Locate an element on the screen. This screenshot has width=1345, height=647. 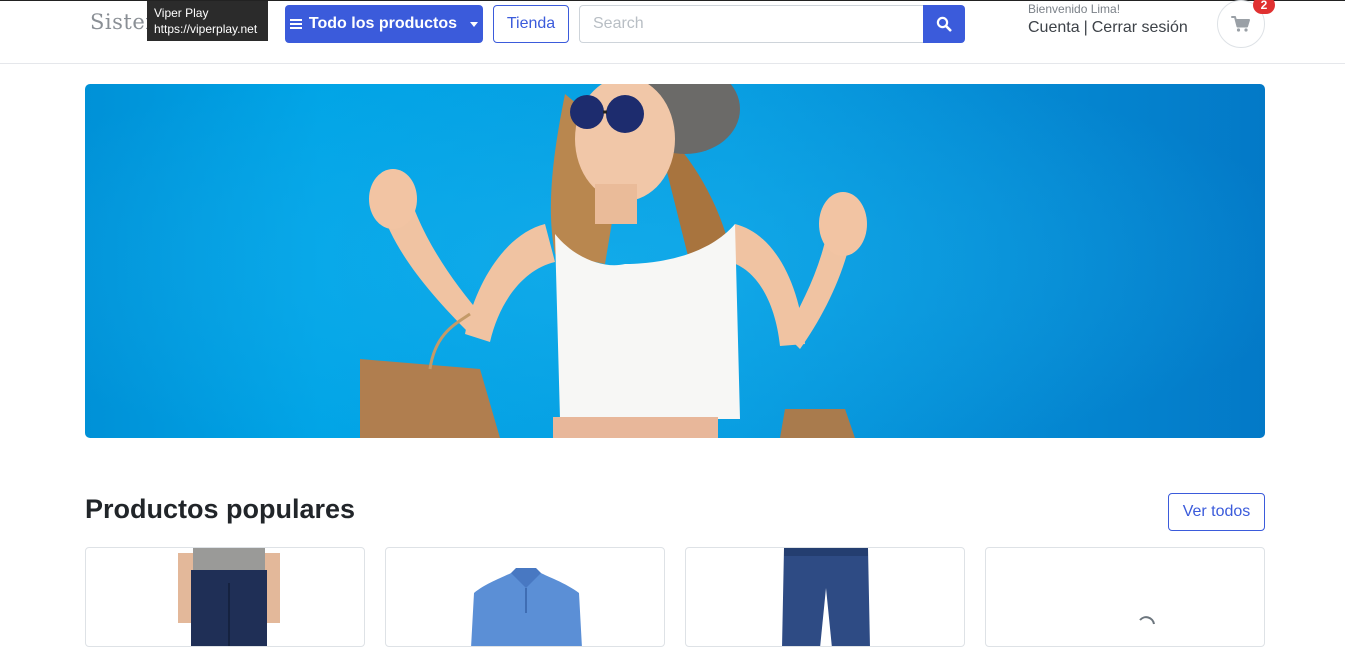
account-link: Cuenta is located at coordinates (1054, 27).